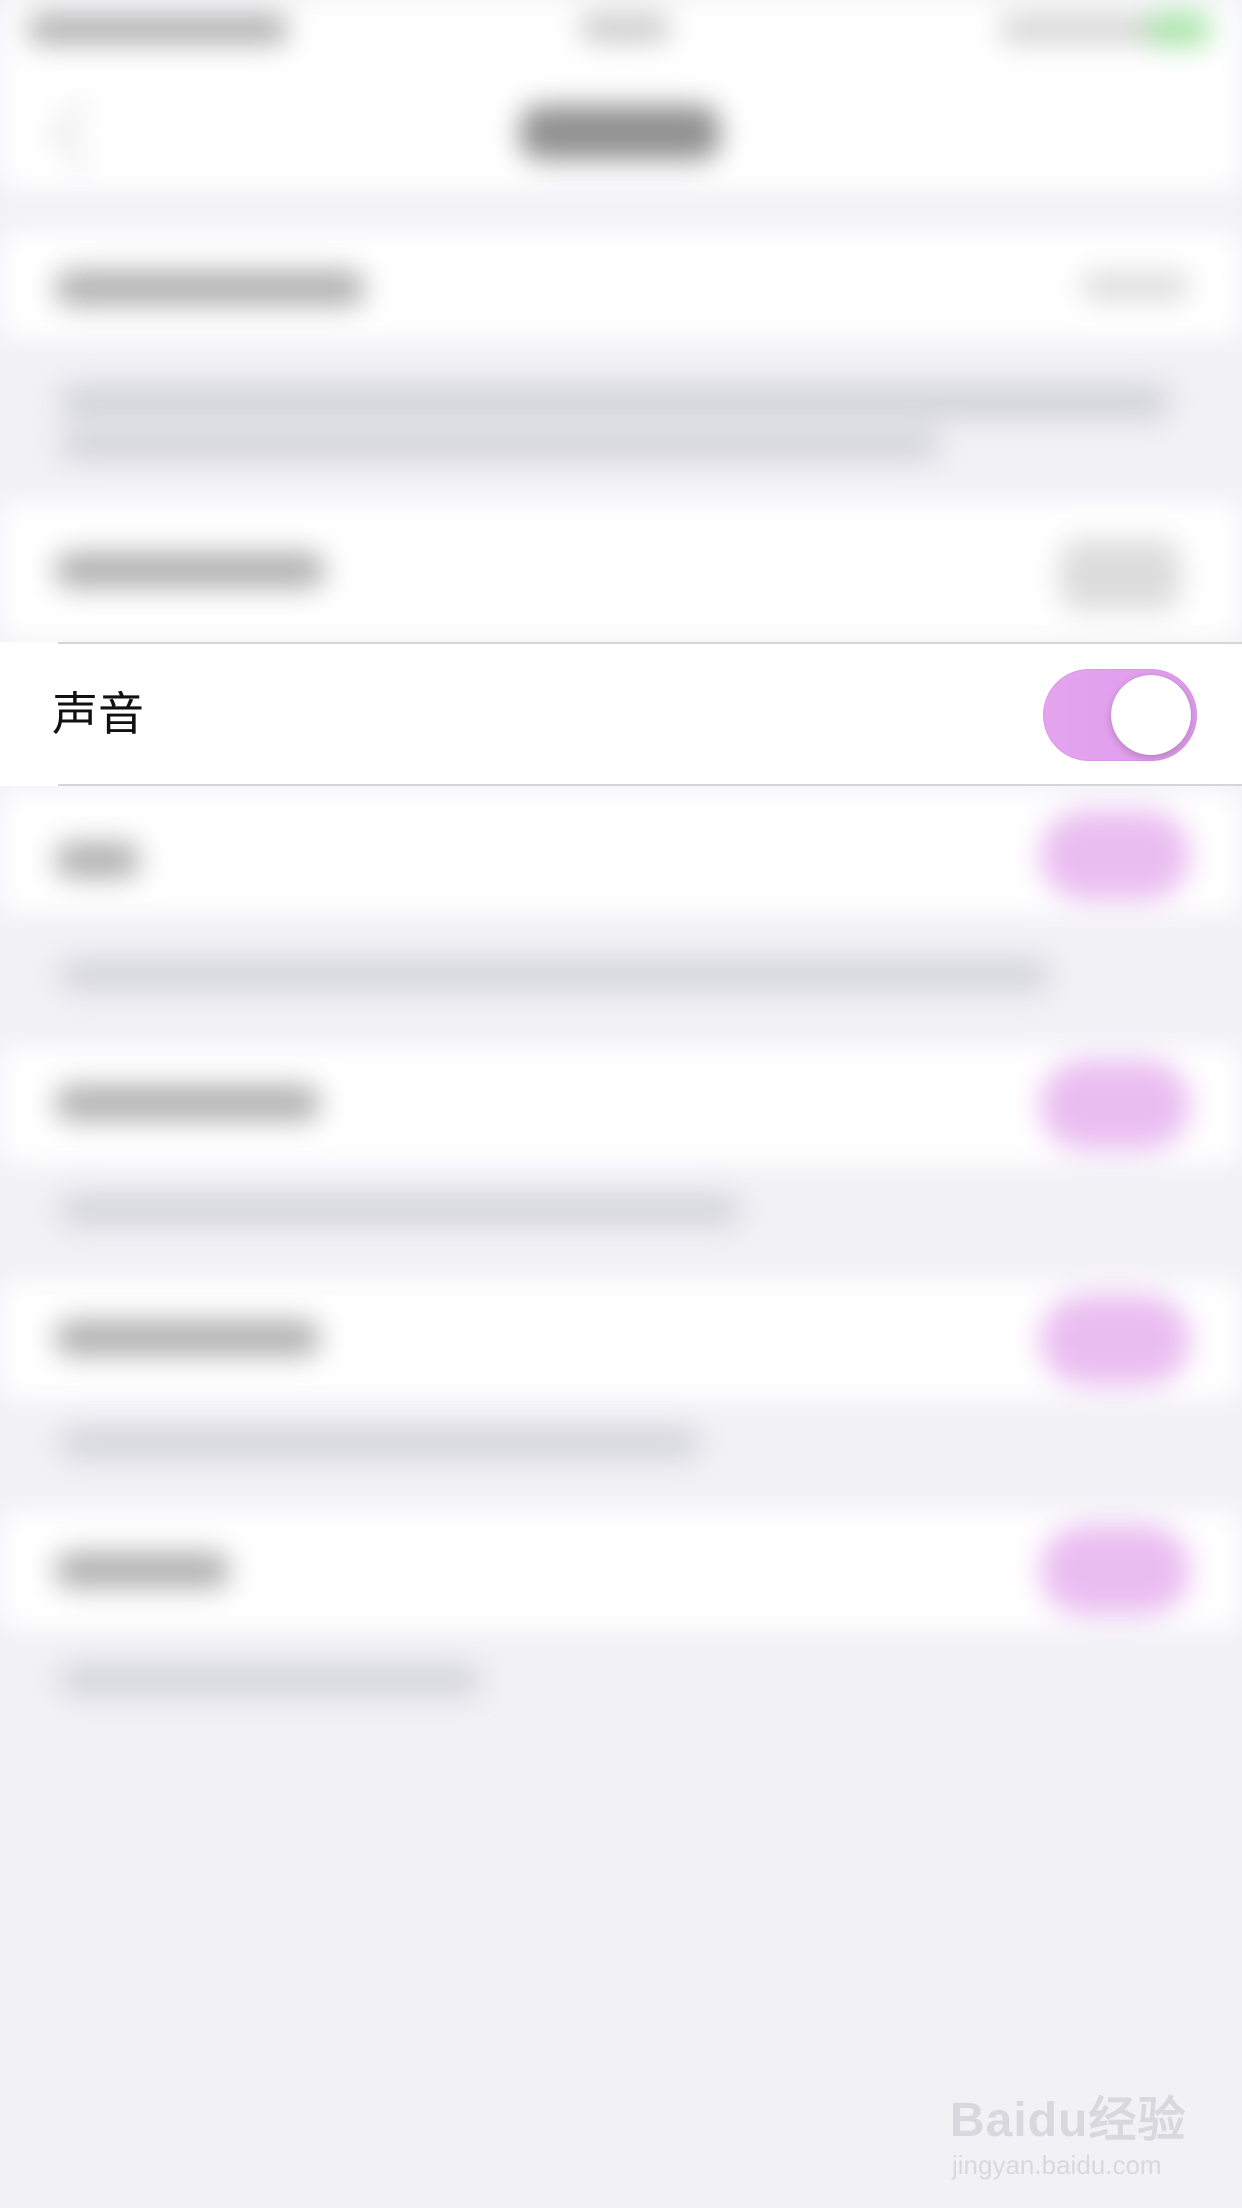 The height and width of the screenshot is (2208, 1242). What do you see at coordinates (98, 714) in the screenshot?
I see `sound-label: 声音` at bounding box center [98, 714].